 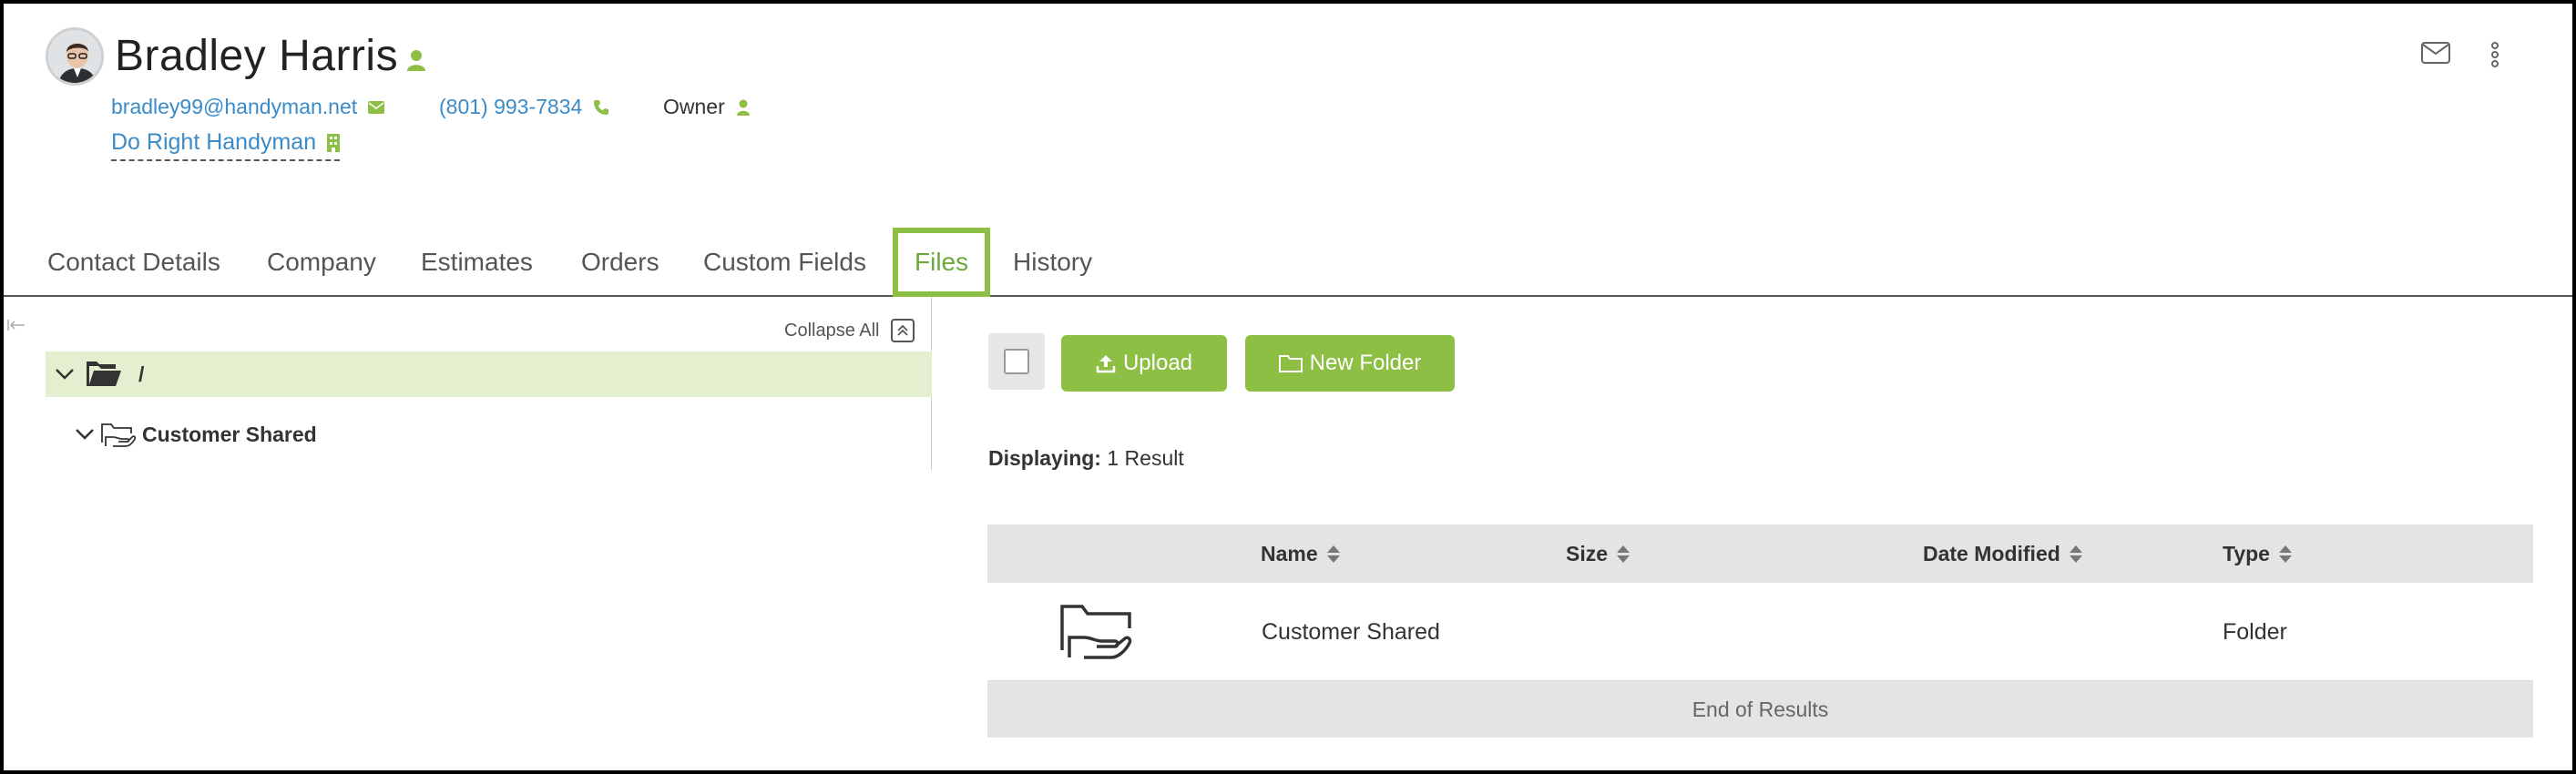 What do you see at coordinates (694, 107) in the screenshot?
I see `role-label: Owner` at bounding box center [694, 107].